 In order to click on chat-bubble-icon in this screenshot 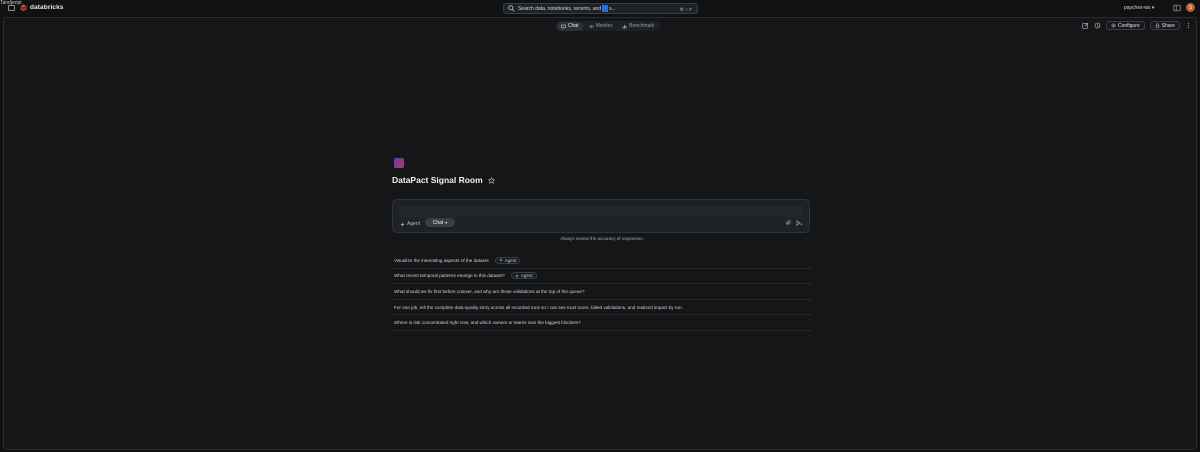, I will do `click(563, 26)`.